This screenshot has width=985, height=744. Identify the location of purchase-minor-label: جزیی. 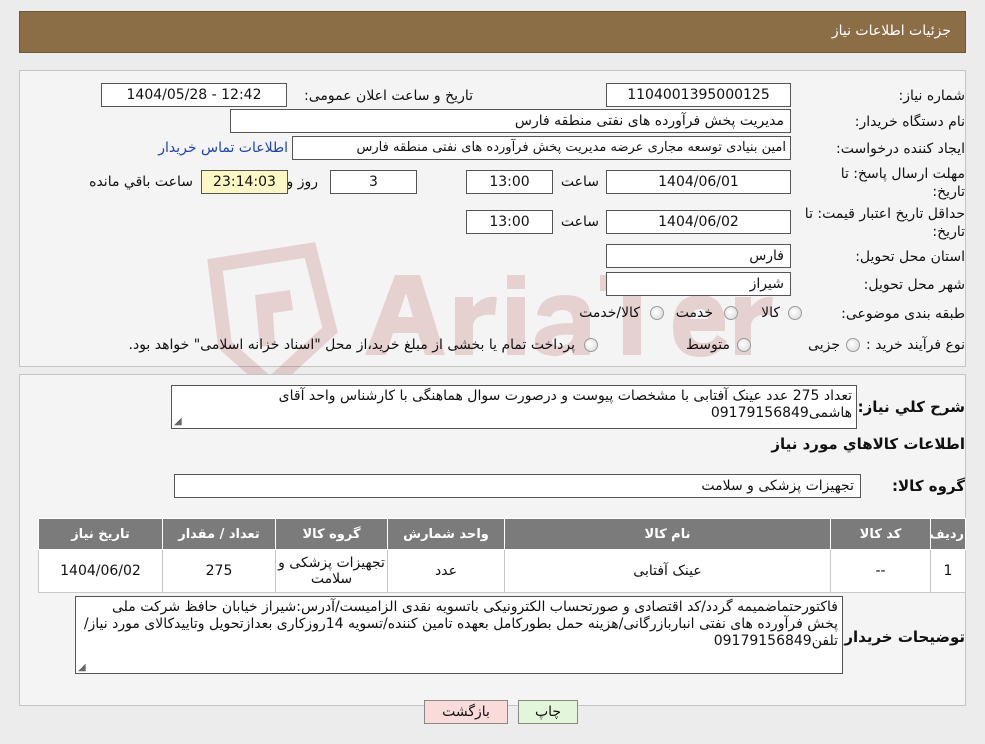
(824, 345).